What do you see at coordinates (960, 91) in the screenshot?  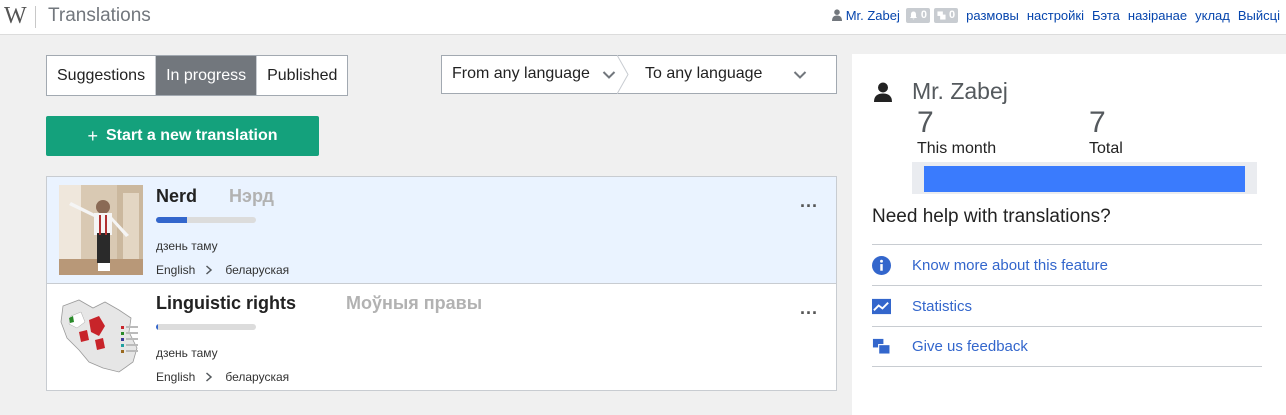 I see `sidebar-username: Mr. Zabej` at bounding box center [960, 91].